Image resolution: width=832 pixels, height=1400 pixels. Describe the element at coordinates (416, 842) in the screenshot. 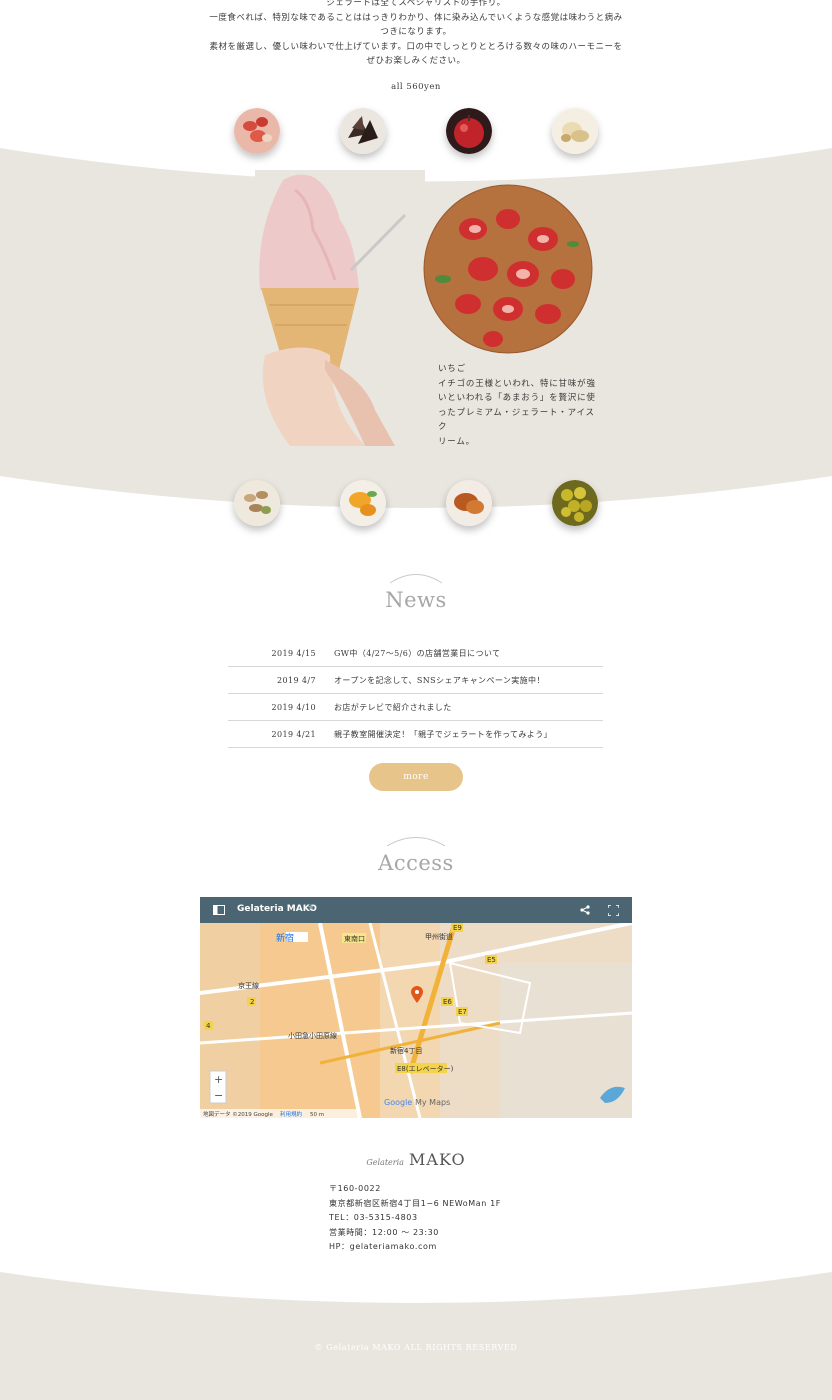

I see `access-title-arc` at that location.